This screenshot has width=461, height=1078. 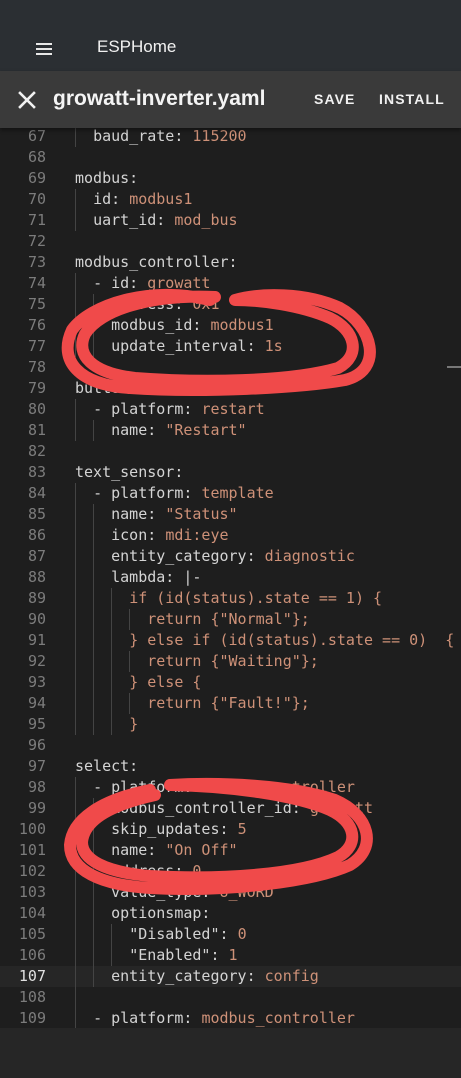 What do you see at coordinates (412, 99) in the screenshot?
I see `install-button: INSTALL` at bounding box center [412, 99].